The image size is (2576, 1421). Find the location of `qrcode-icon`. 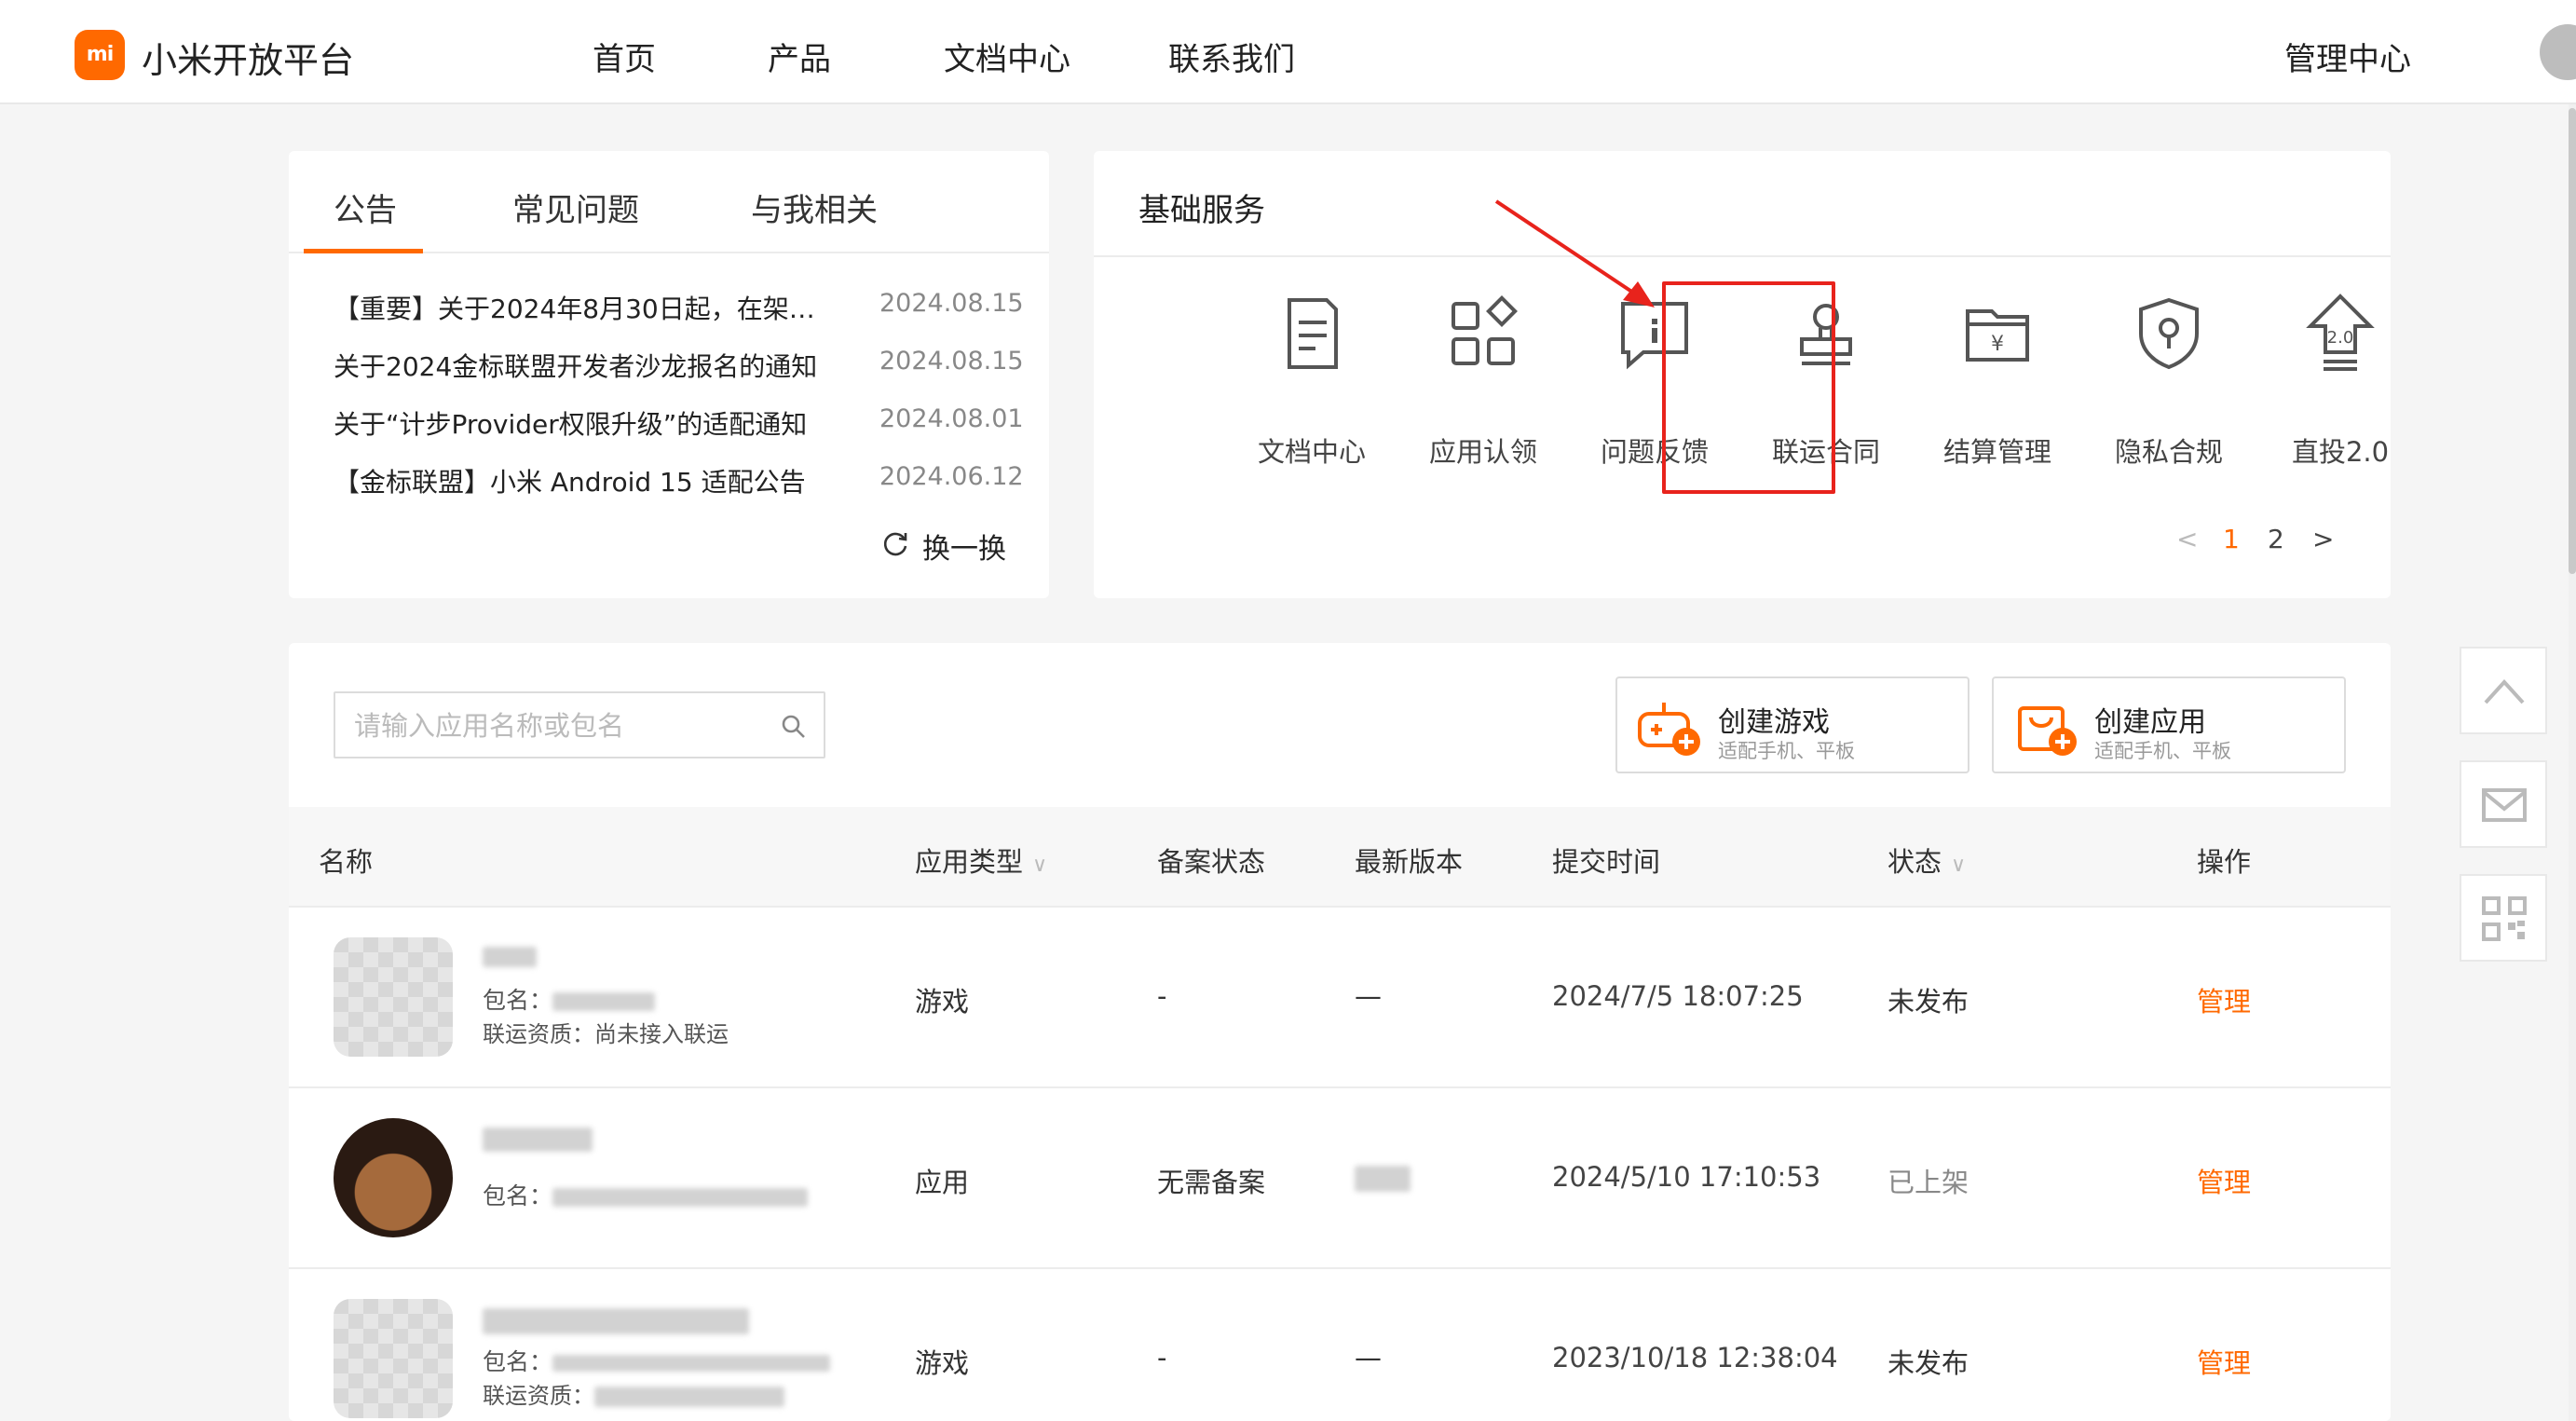

qrcode-icon is located at coordinates (2504, 919).